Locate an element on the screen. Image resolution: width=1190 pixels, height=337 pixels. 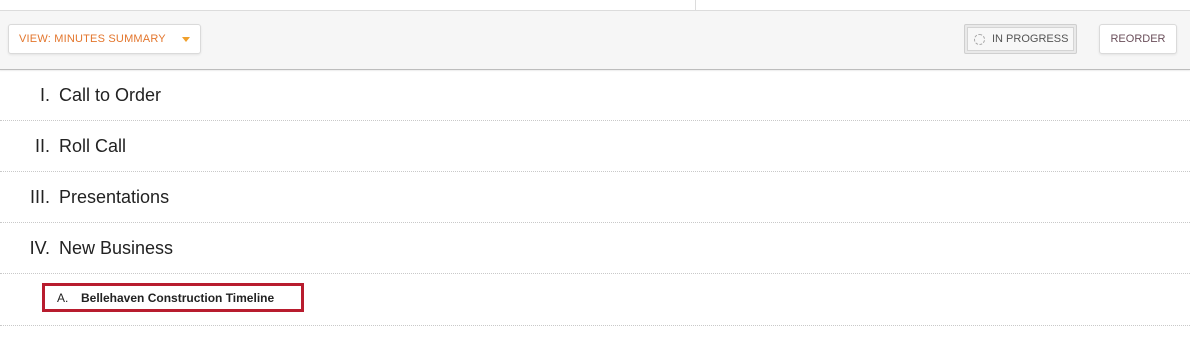
caret-down-icon is located at coordinates (186, 39).